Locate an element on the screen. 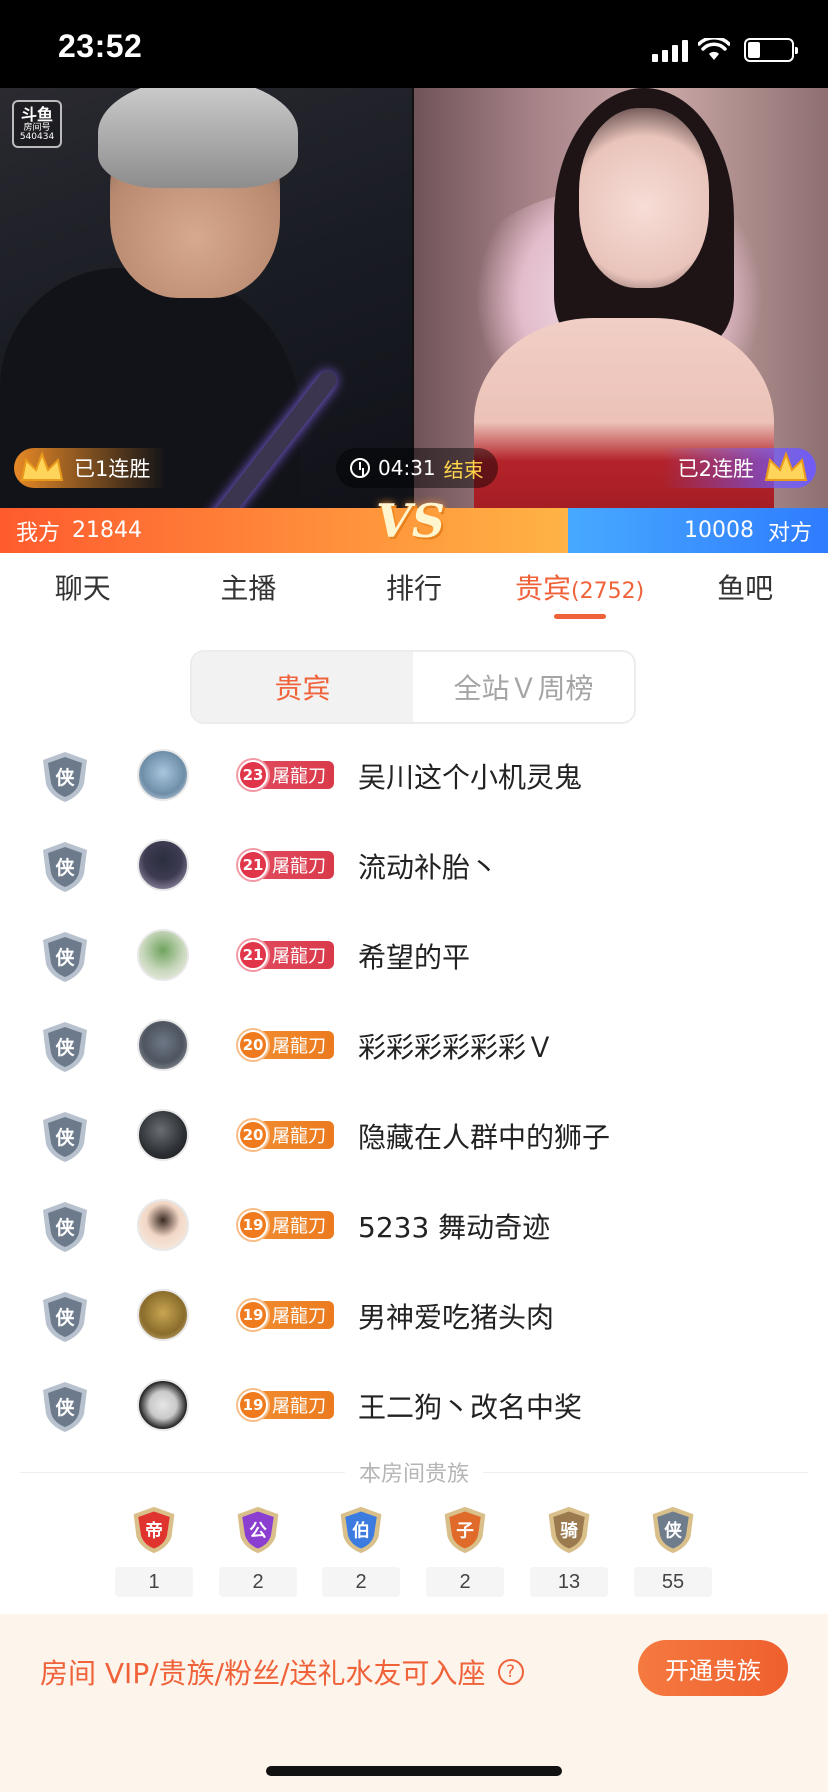 The image size is (828, 1792). username: 彩彩彩彩彩彩Ｖ is located at coordinates (456, 1047).